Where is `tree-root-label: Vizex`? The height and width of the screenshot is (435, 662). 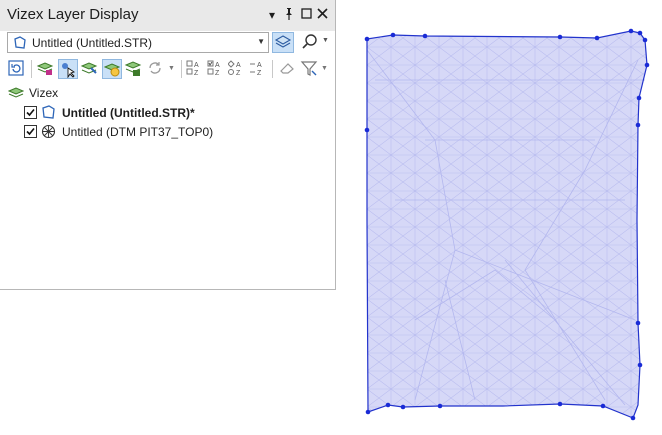 tree-root-label: Vizex is located at coordinates (44, 93).